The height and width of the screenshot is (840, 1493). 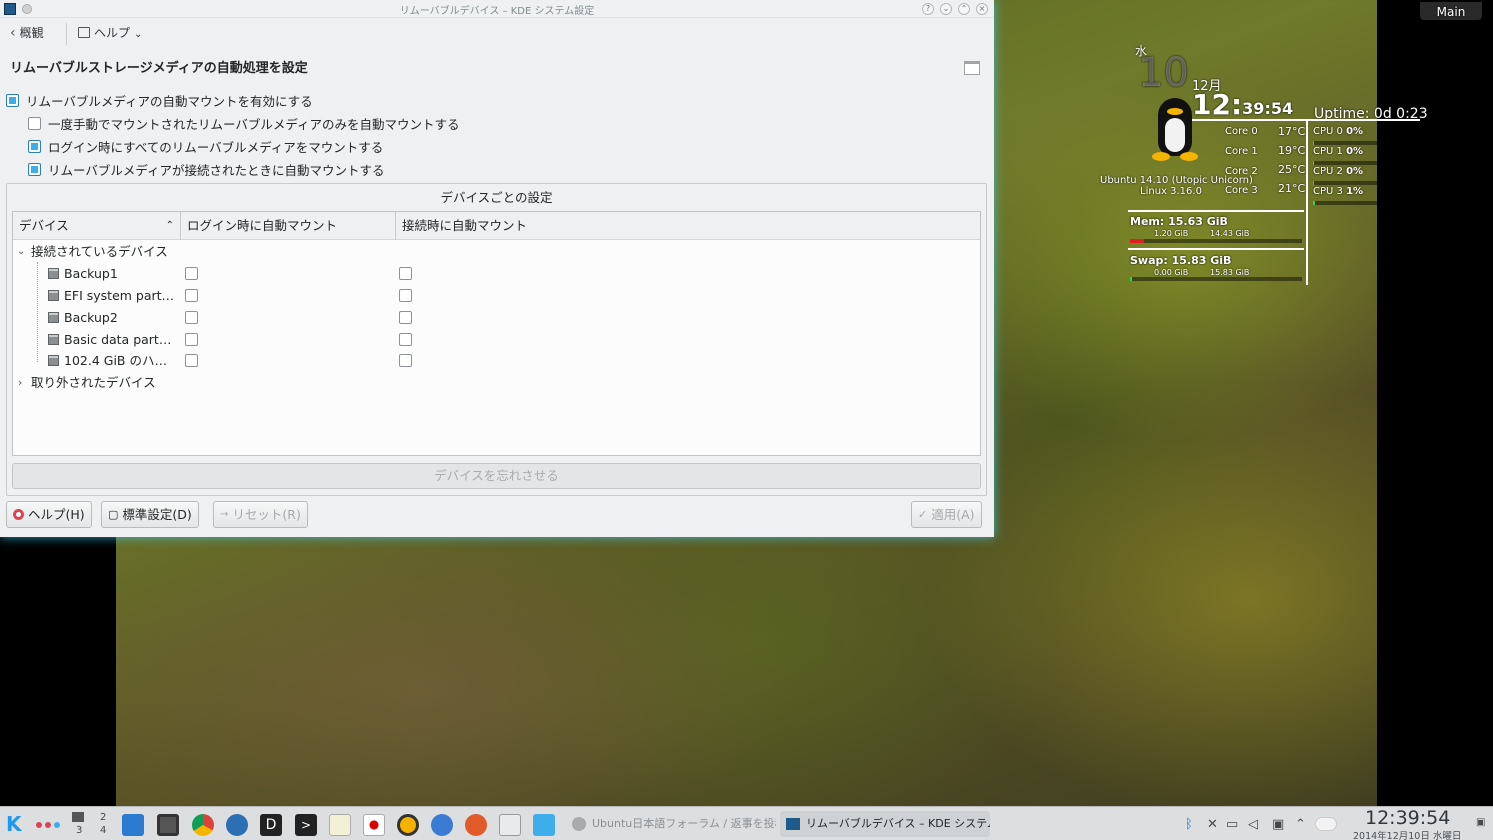 I want to click on tree-group-removed: › 取り外されたデバイス, so click(x=496, y=382).